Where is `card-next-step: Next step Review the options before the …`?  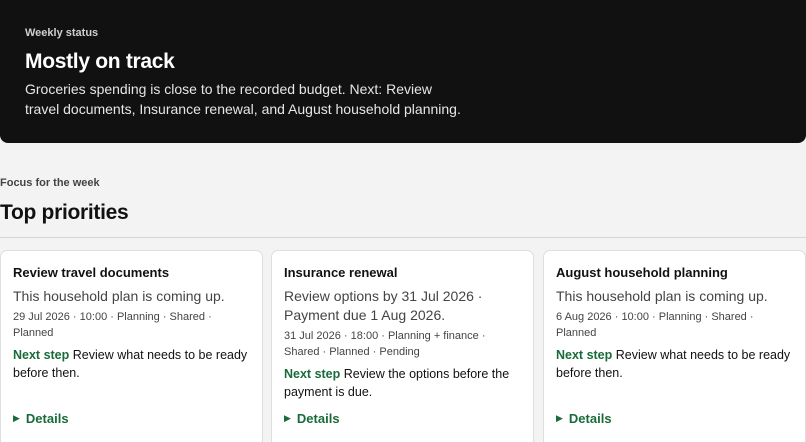 card-next-step: Next step Review the options before the … is located at coordinates (402, 383).